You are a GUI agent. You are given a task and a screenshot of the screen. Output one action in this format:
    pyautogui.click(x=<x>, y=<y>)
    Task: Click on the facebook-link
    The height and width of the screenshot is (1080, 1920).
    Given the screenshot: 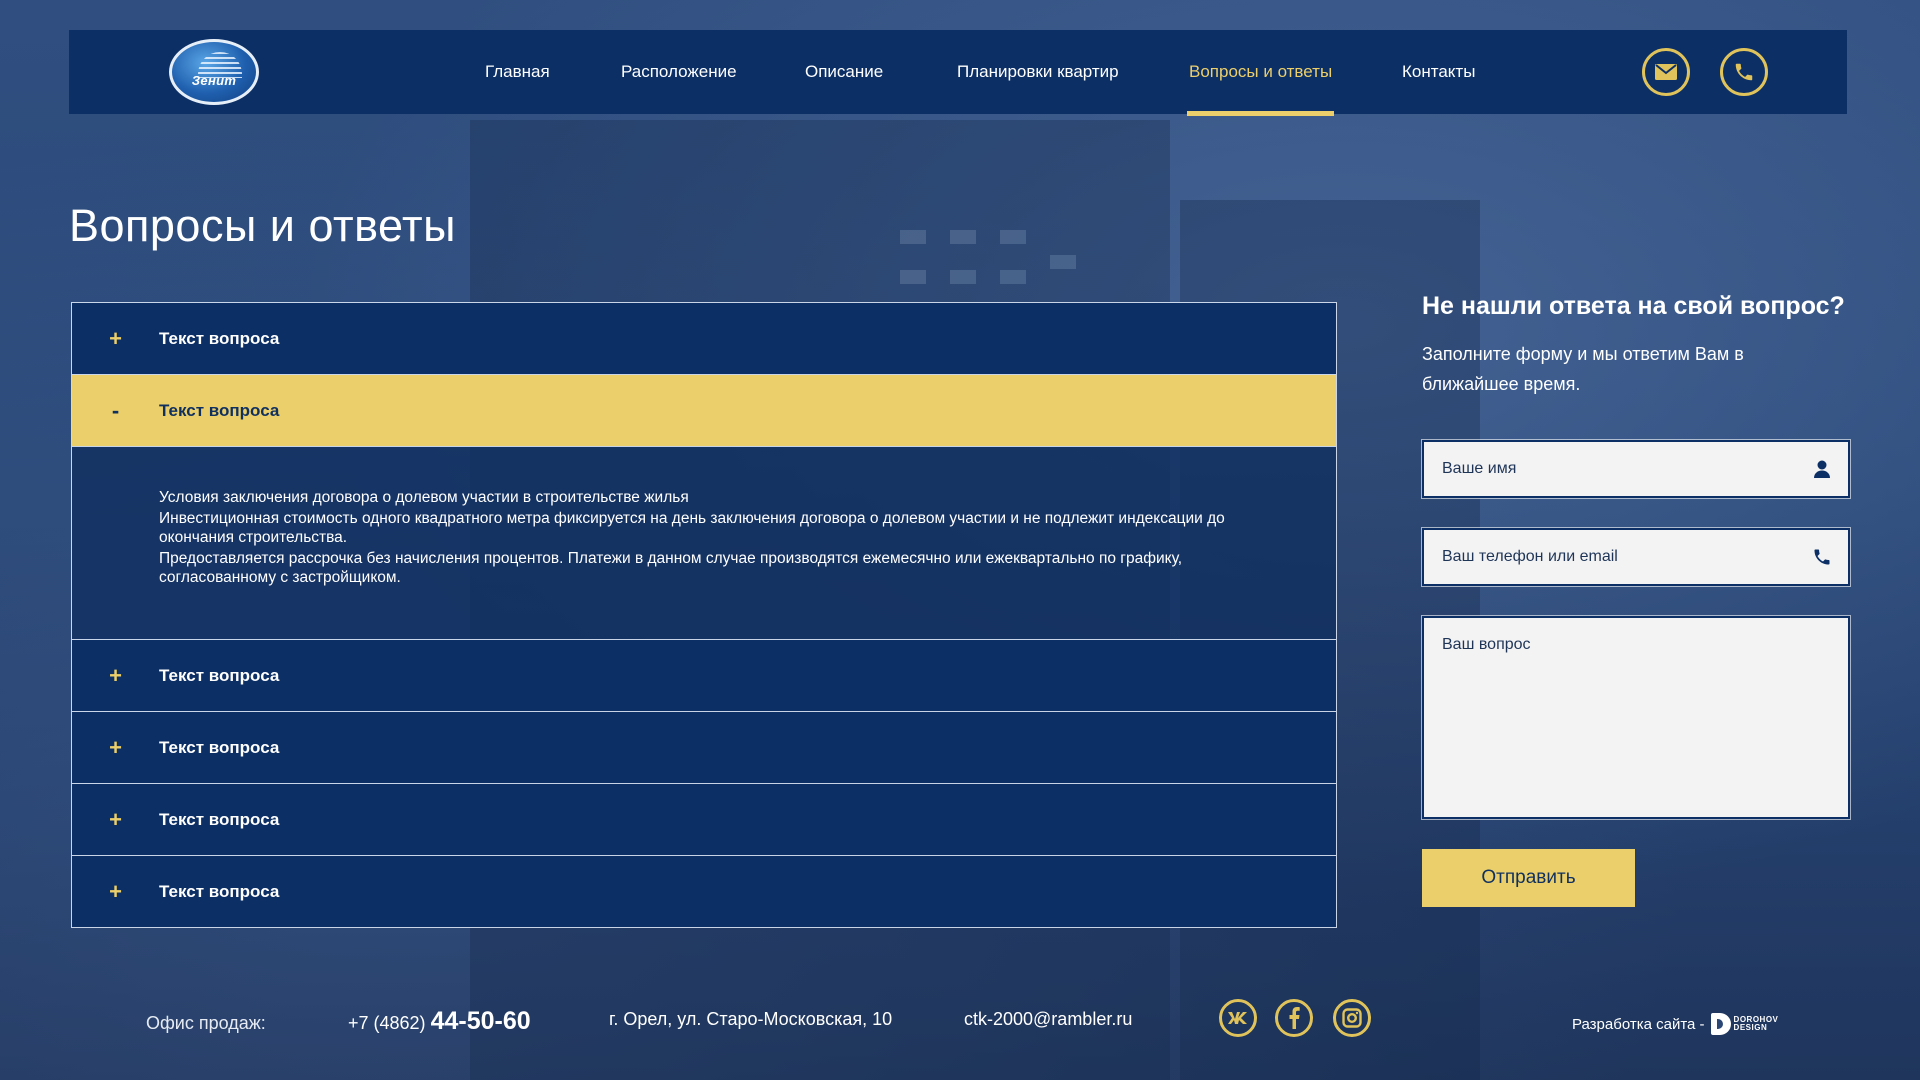 What is the action you would take?
    pyautogui.click(x=1294, y=1018)
    